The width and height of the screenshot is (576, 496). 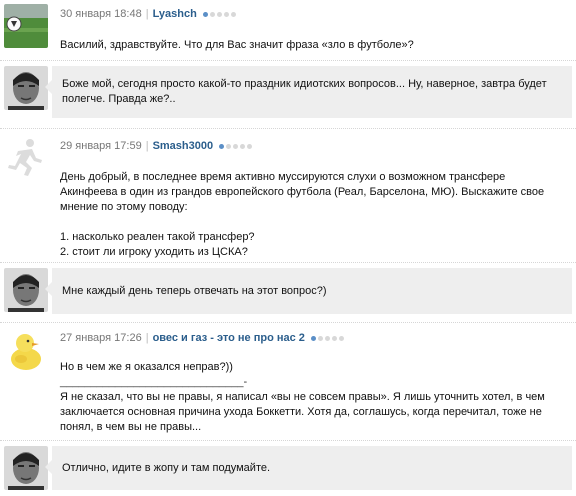 I want to click on answer-box: Отлично, идите в жопу и там подумайте., so click(x=308, y=468).